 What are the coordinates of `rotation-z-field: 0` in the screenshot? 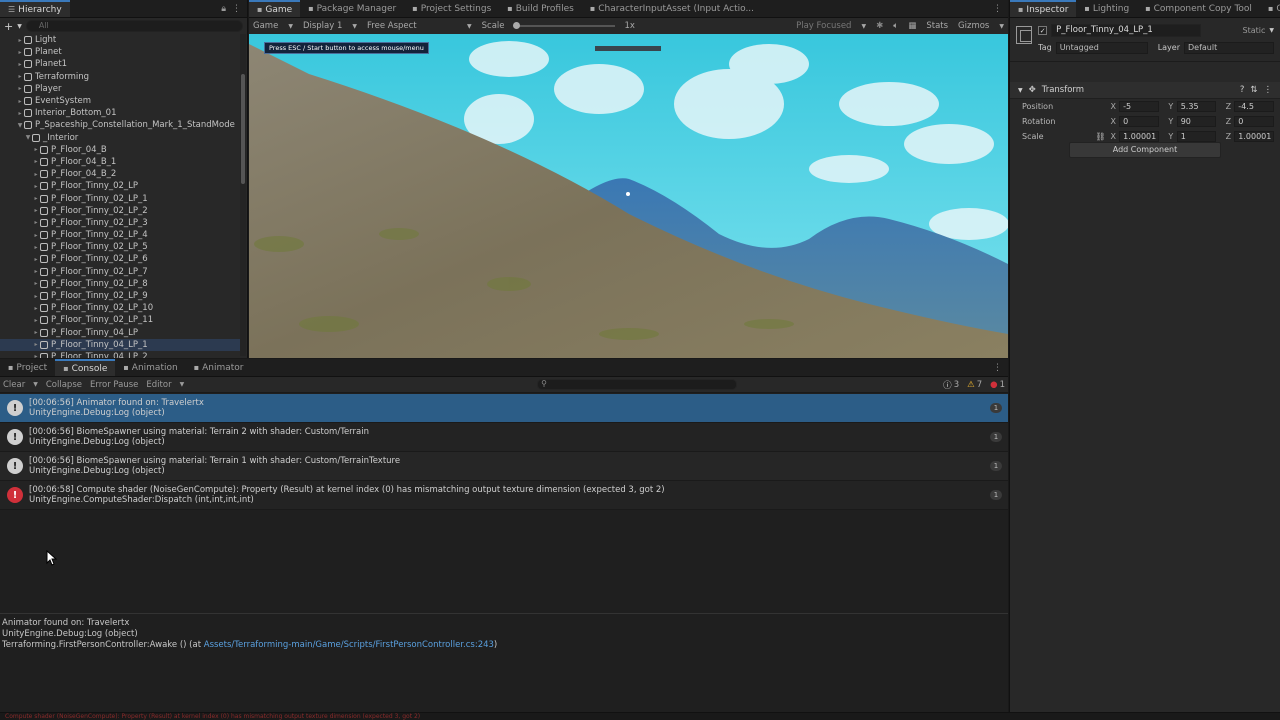 It's located at (1254, 121).